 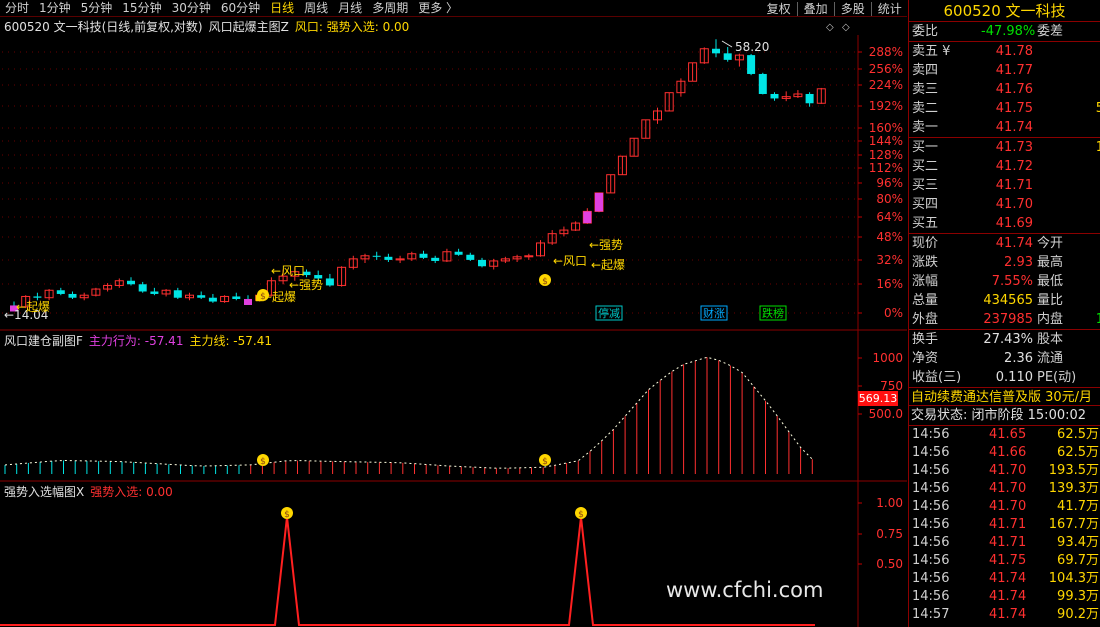 What do you see at coordinates (891, 386) in the screenshot?
I see `y-tick-label: 750` at bounding box center [891, 386].